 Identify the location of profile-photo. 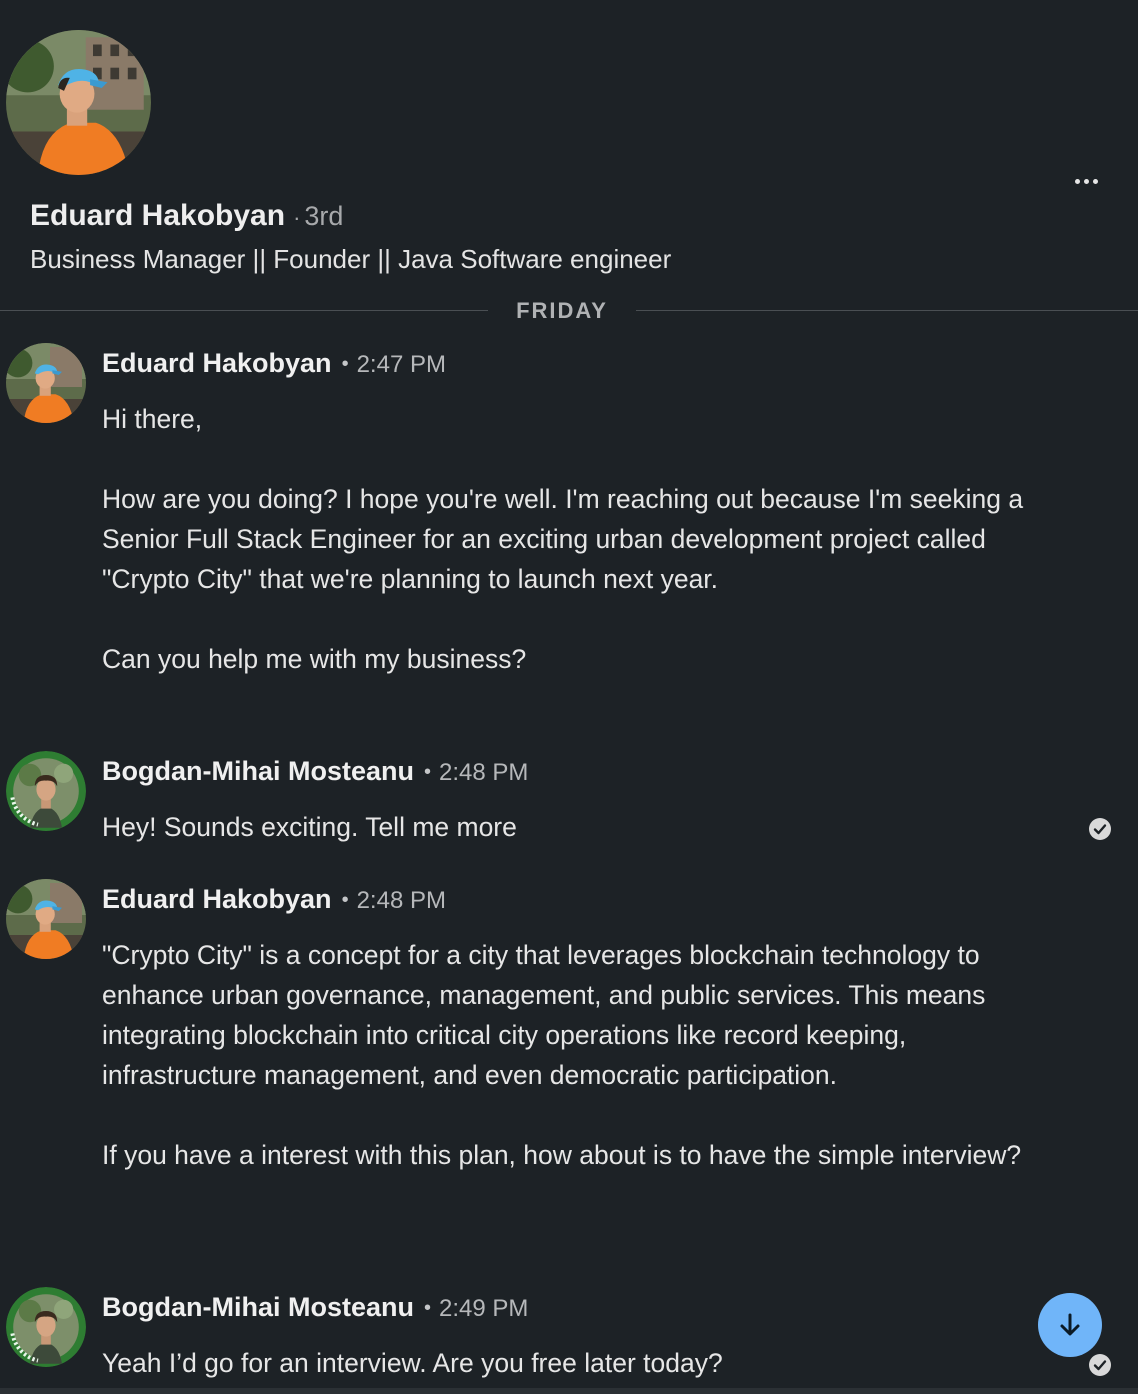
(78, 102).